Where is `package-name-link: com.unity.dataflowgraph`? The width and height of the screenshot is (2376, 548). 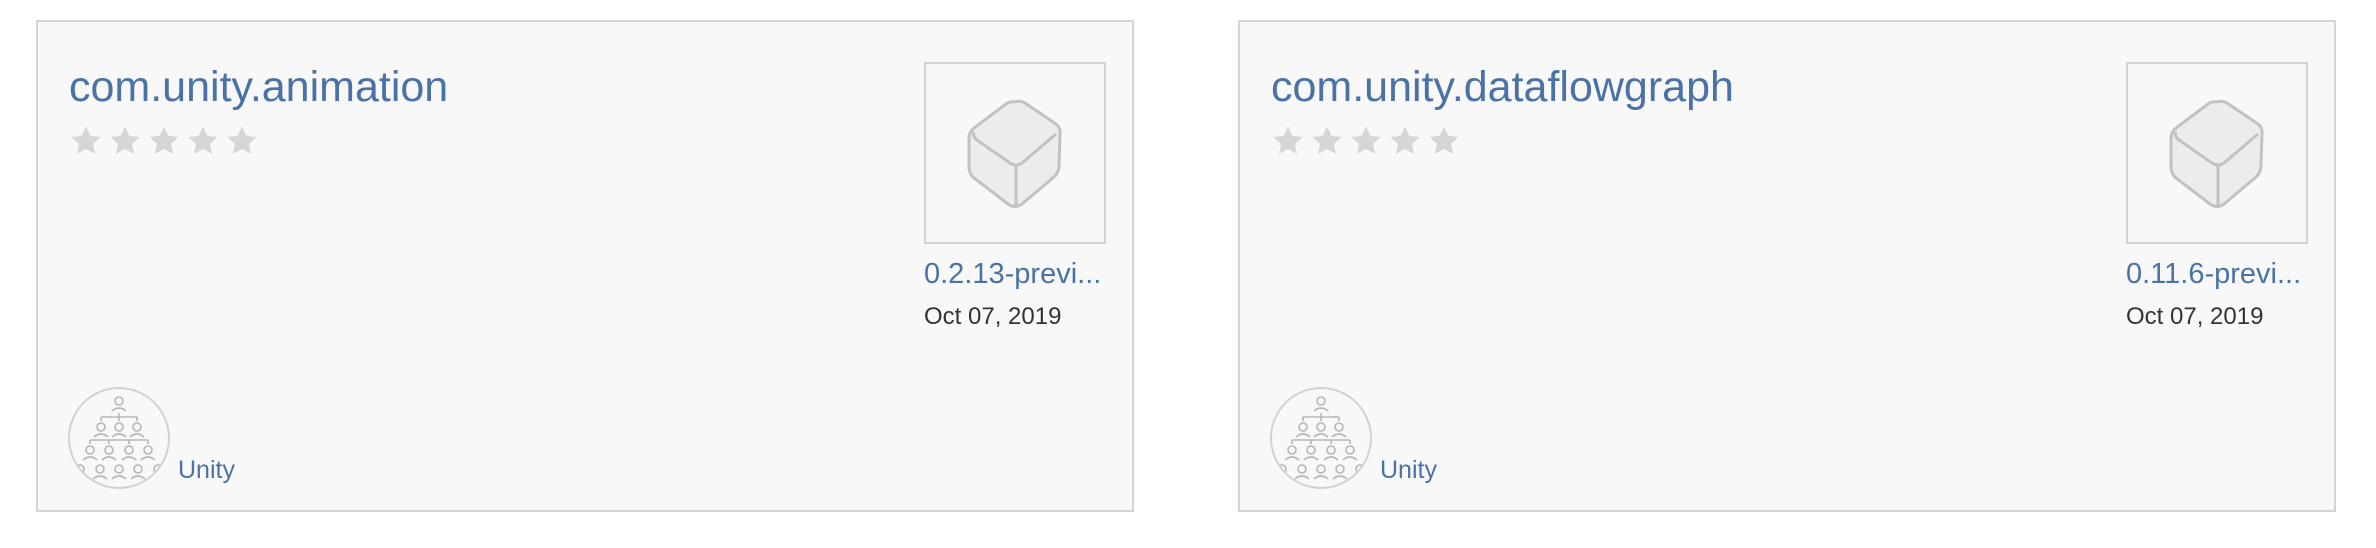
package-name-link: com.unity.dataflowgraph is located at coordinates (1502, 87).